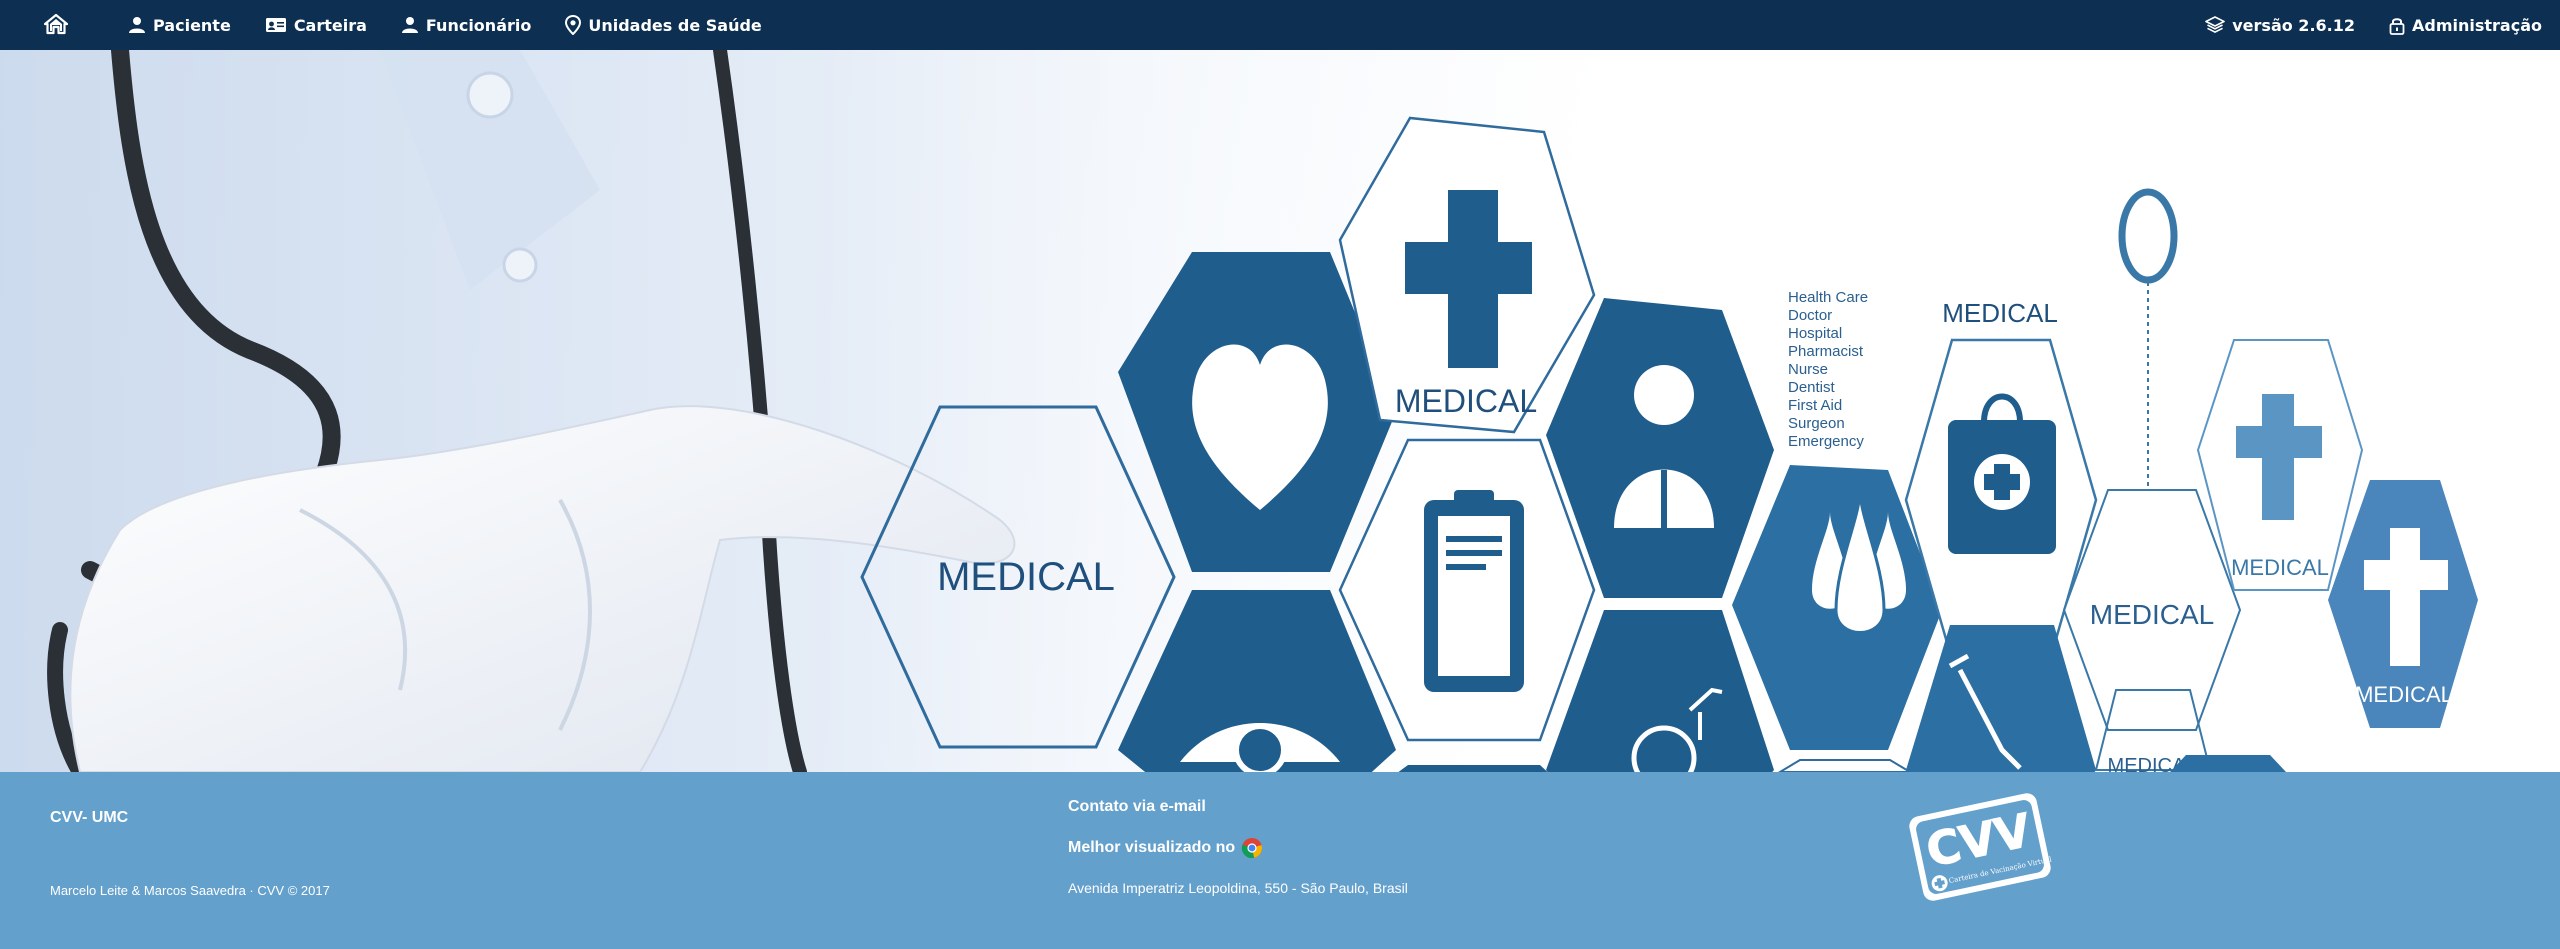 The image size is (2560, 949). Describe the element at coordinates (275, 25) in the screenshot. I see `id-card-icon` at that location.